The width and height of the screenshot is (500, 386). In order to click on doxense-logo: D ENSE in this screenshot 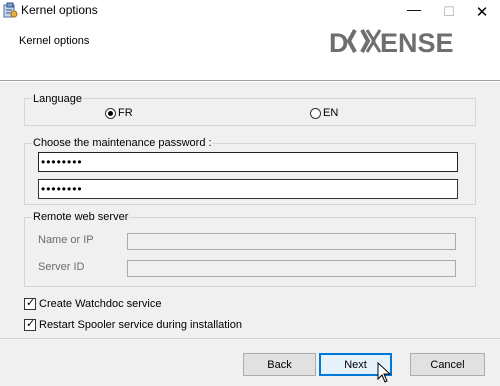, I will do `click(391, 43)`.